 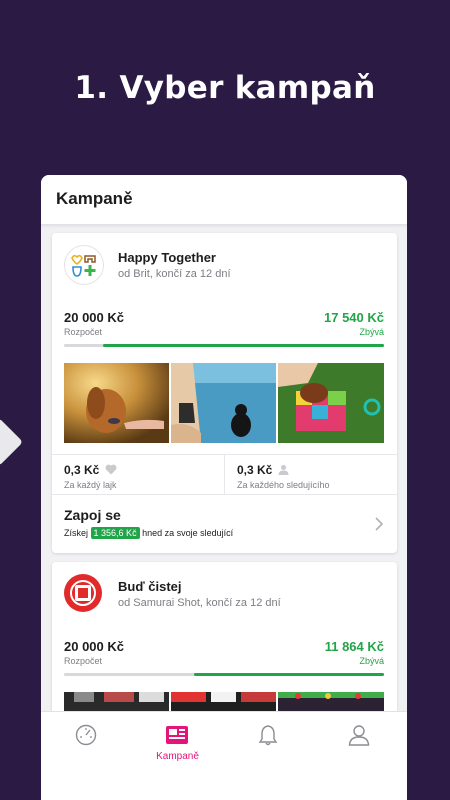 I want to click on heart-icon, so click(x=111, y=469).